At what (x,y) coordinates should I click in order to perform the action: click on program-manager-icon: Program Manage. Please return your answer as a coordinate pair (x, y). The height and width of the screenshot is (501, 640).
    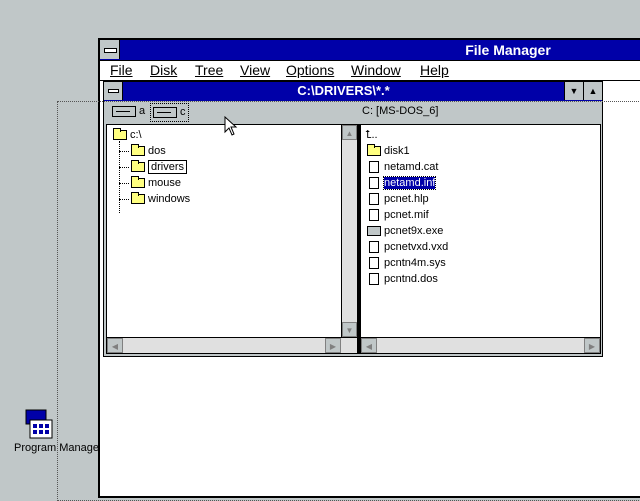
    Looking at the image, I should click on (56, 431).